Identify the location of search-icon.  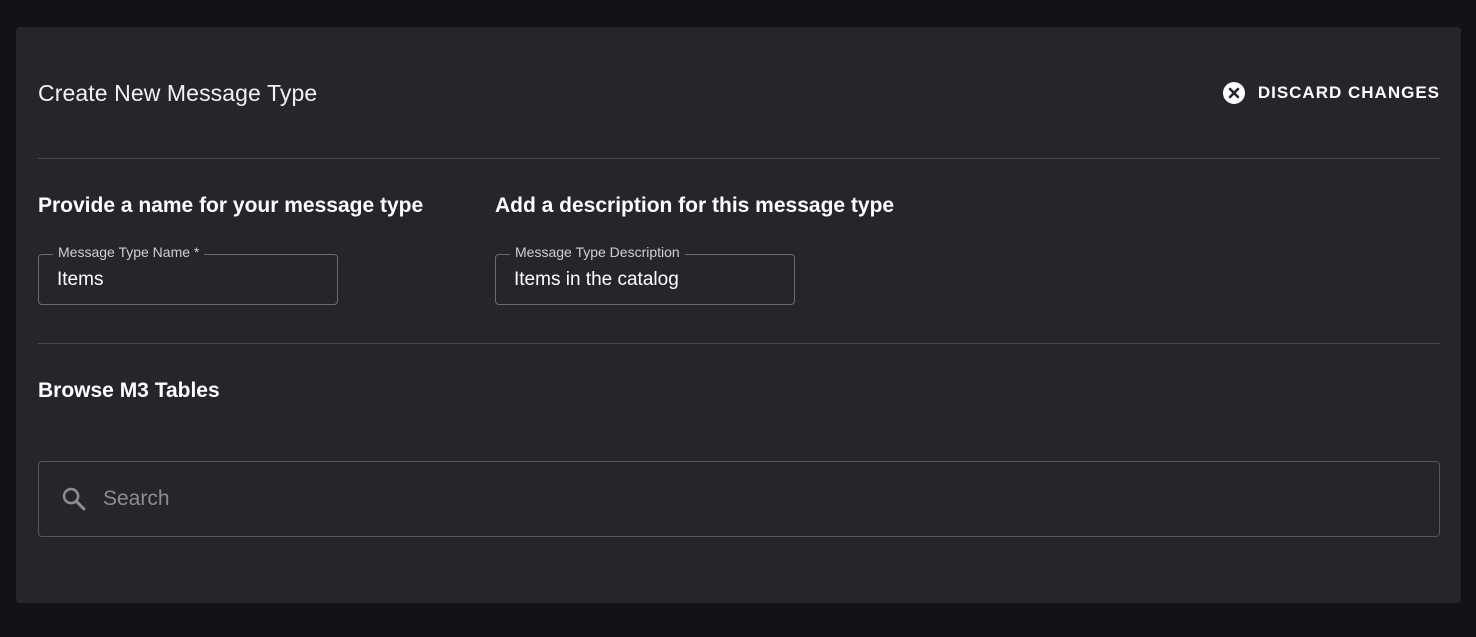
(74, 499).